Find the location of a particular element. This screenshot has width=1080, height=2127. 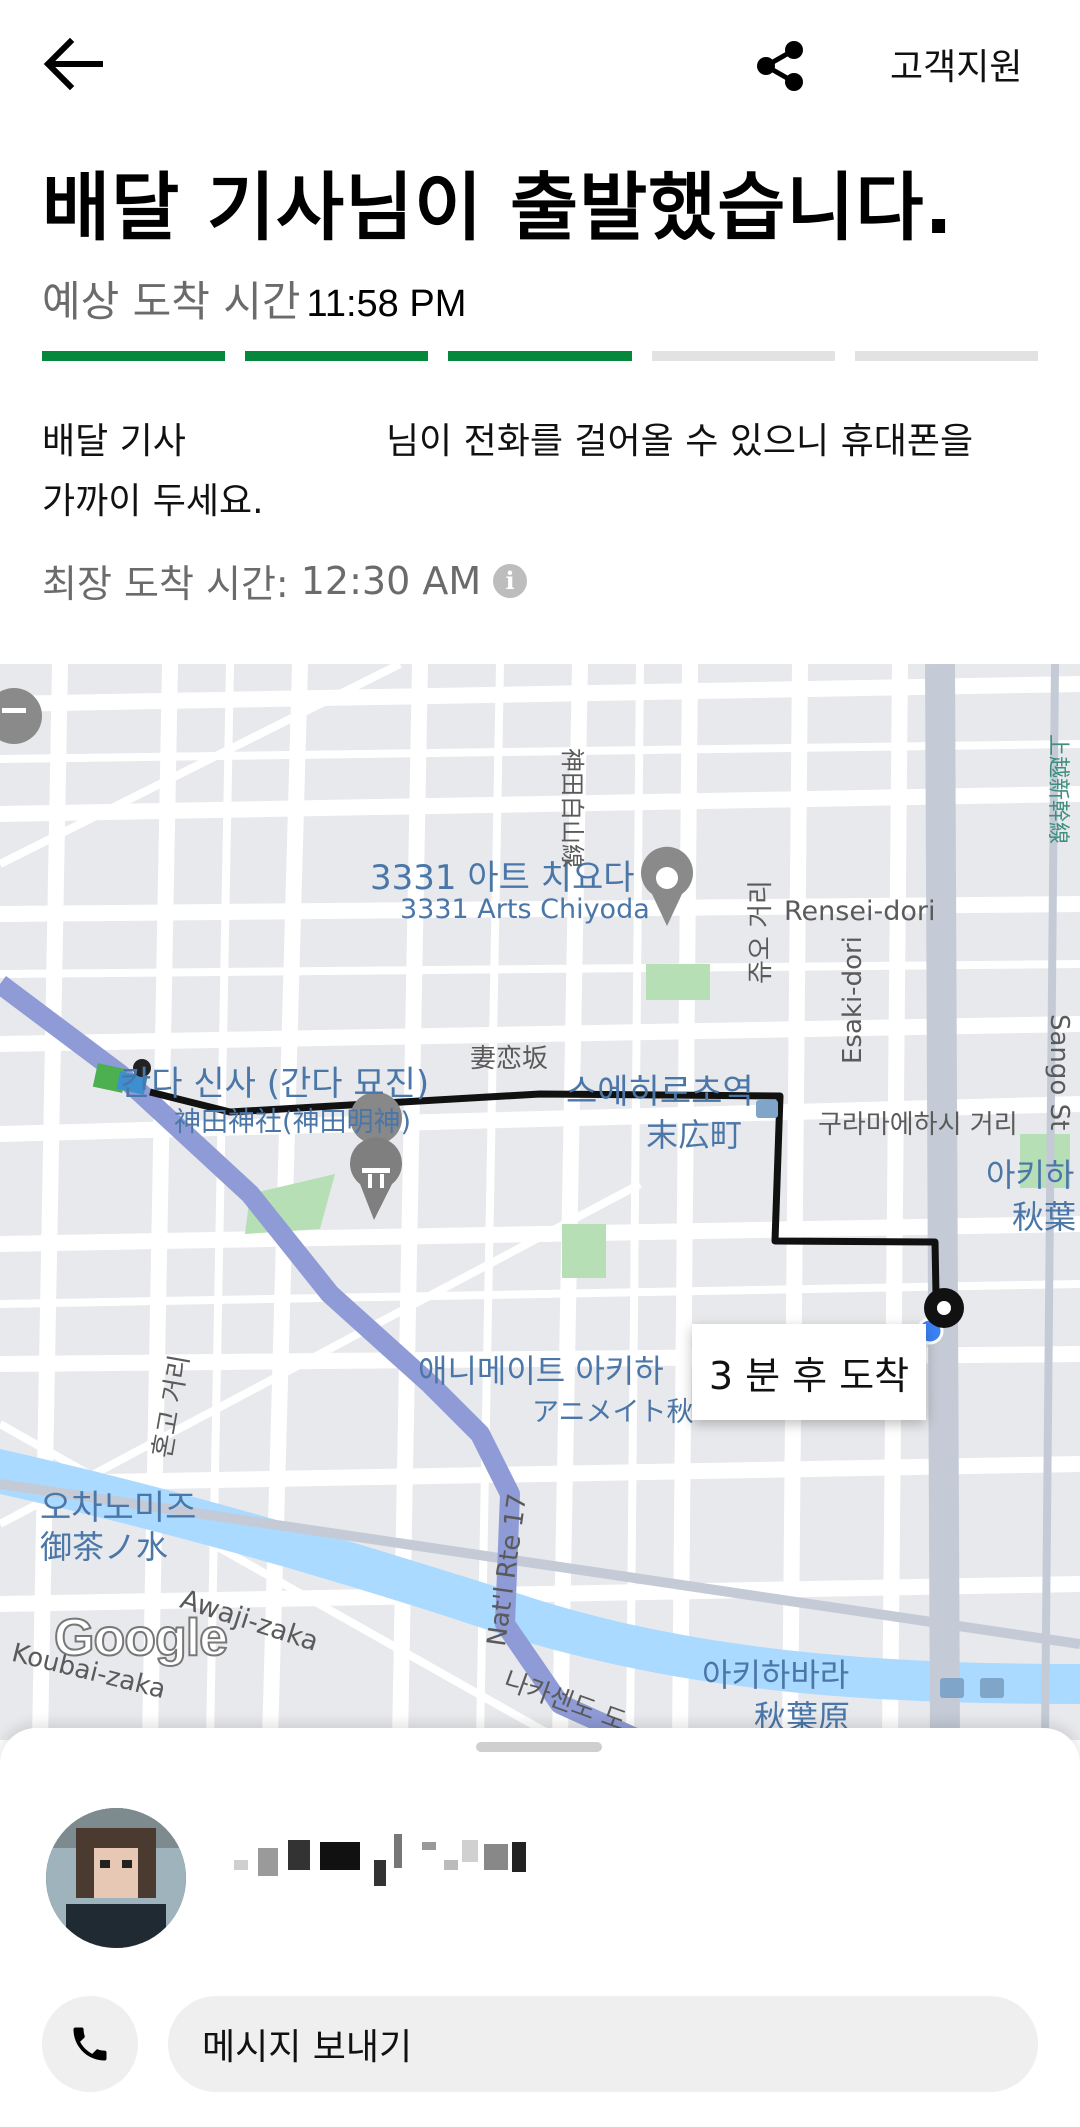

map-label: 아키하 is located at coordinates (1030, 1175).